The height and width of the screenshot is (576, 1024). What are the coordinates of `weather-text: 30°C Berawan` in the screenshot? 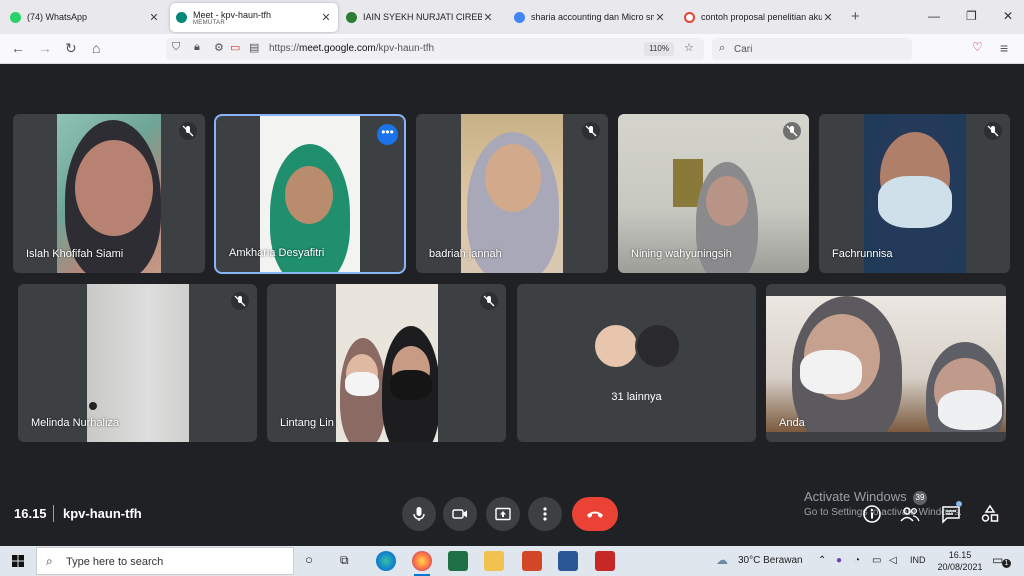 It's located at (770, 560).